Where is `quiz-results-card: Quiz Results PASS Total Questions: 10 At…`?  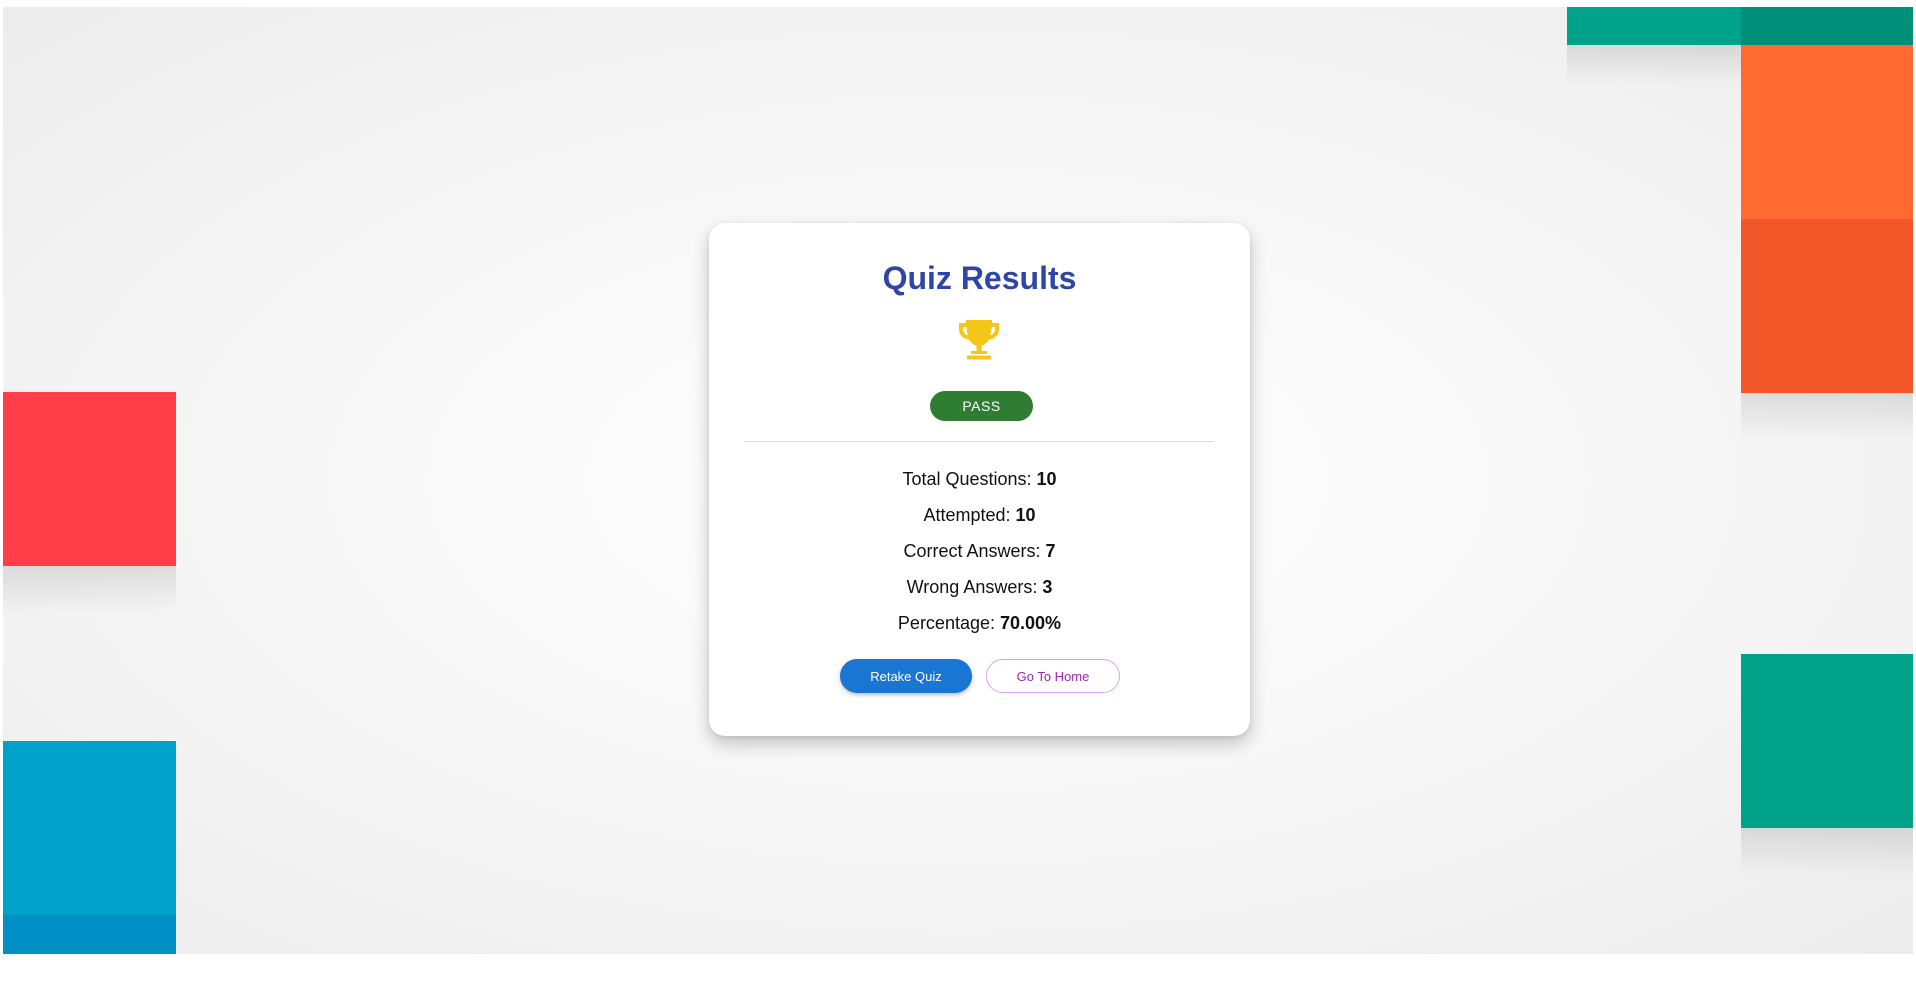 quiz-results-card: Quiz Results PASS Total Questions: 10 At… is located at coordinates (979, 479).